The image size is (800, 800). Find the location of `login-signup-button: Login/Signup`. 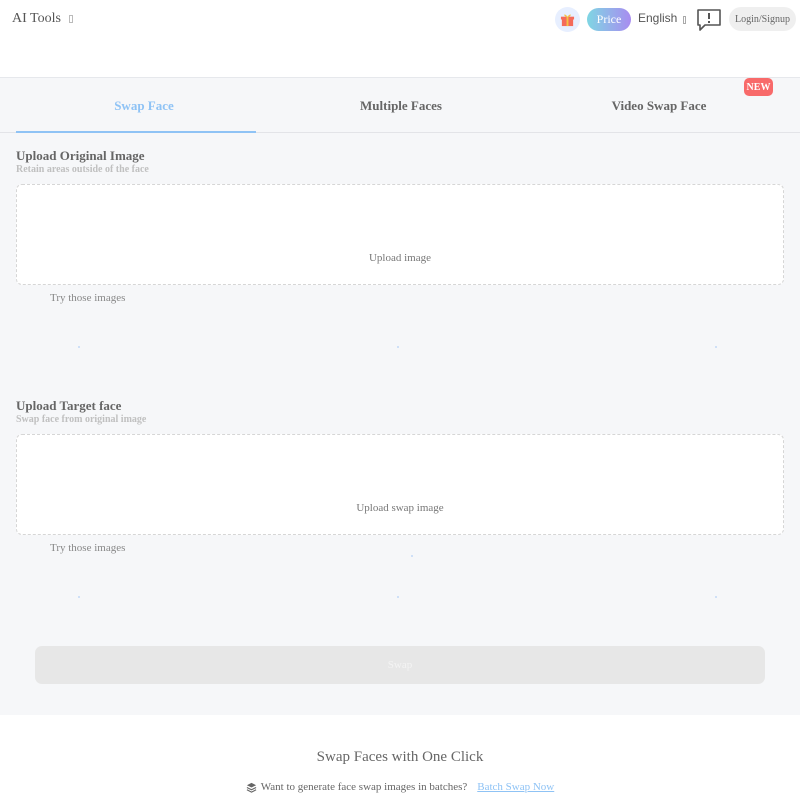

login-signup-button: Login/Signup is located at coordinates (762, 19).